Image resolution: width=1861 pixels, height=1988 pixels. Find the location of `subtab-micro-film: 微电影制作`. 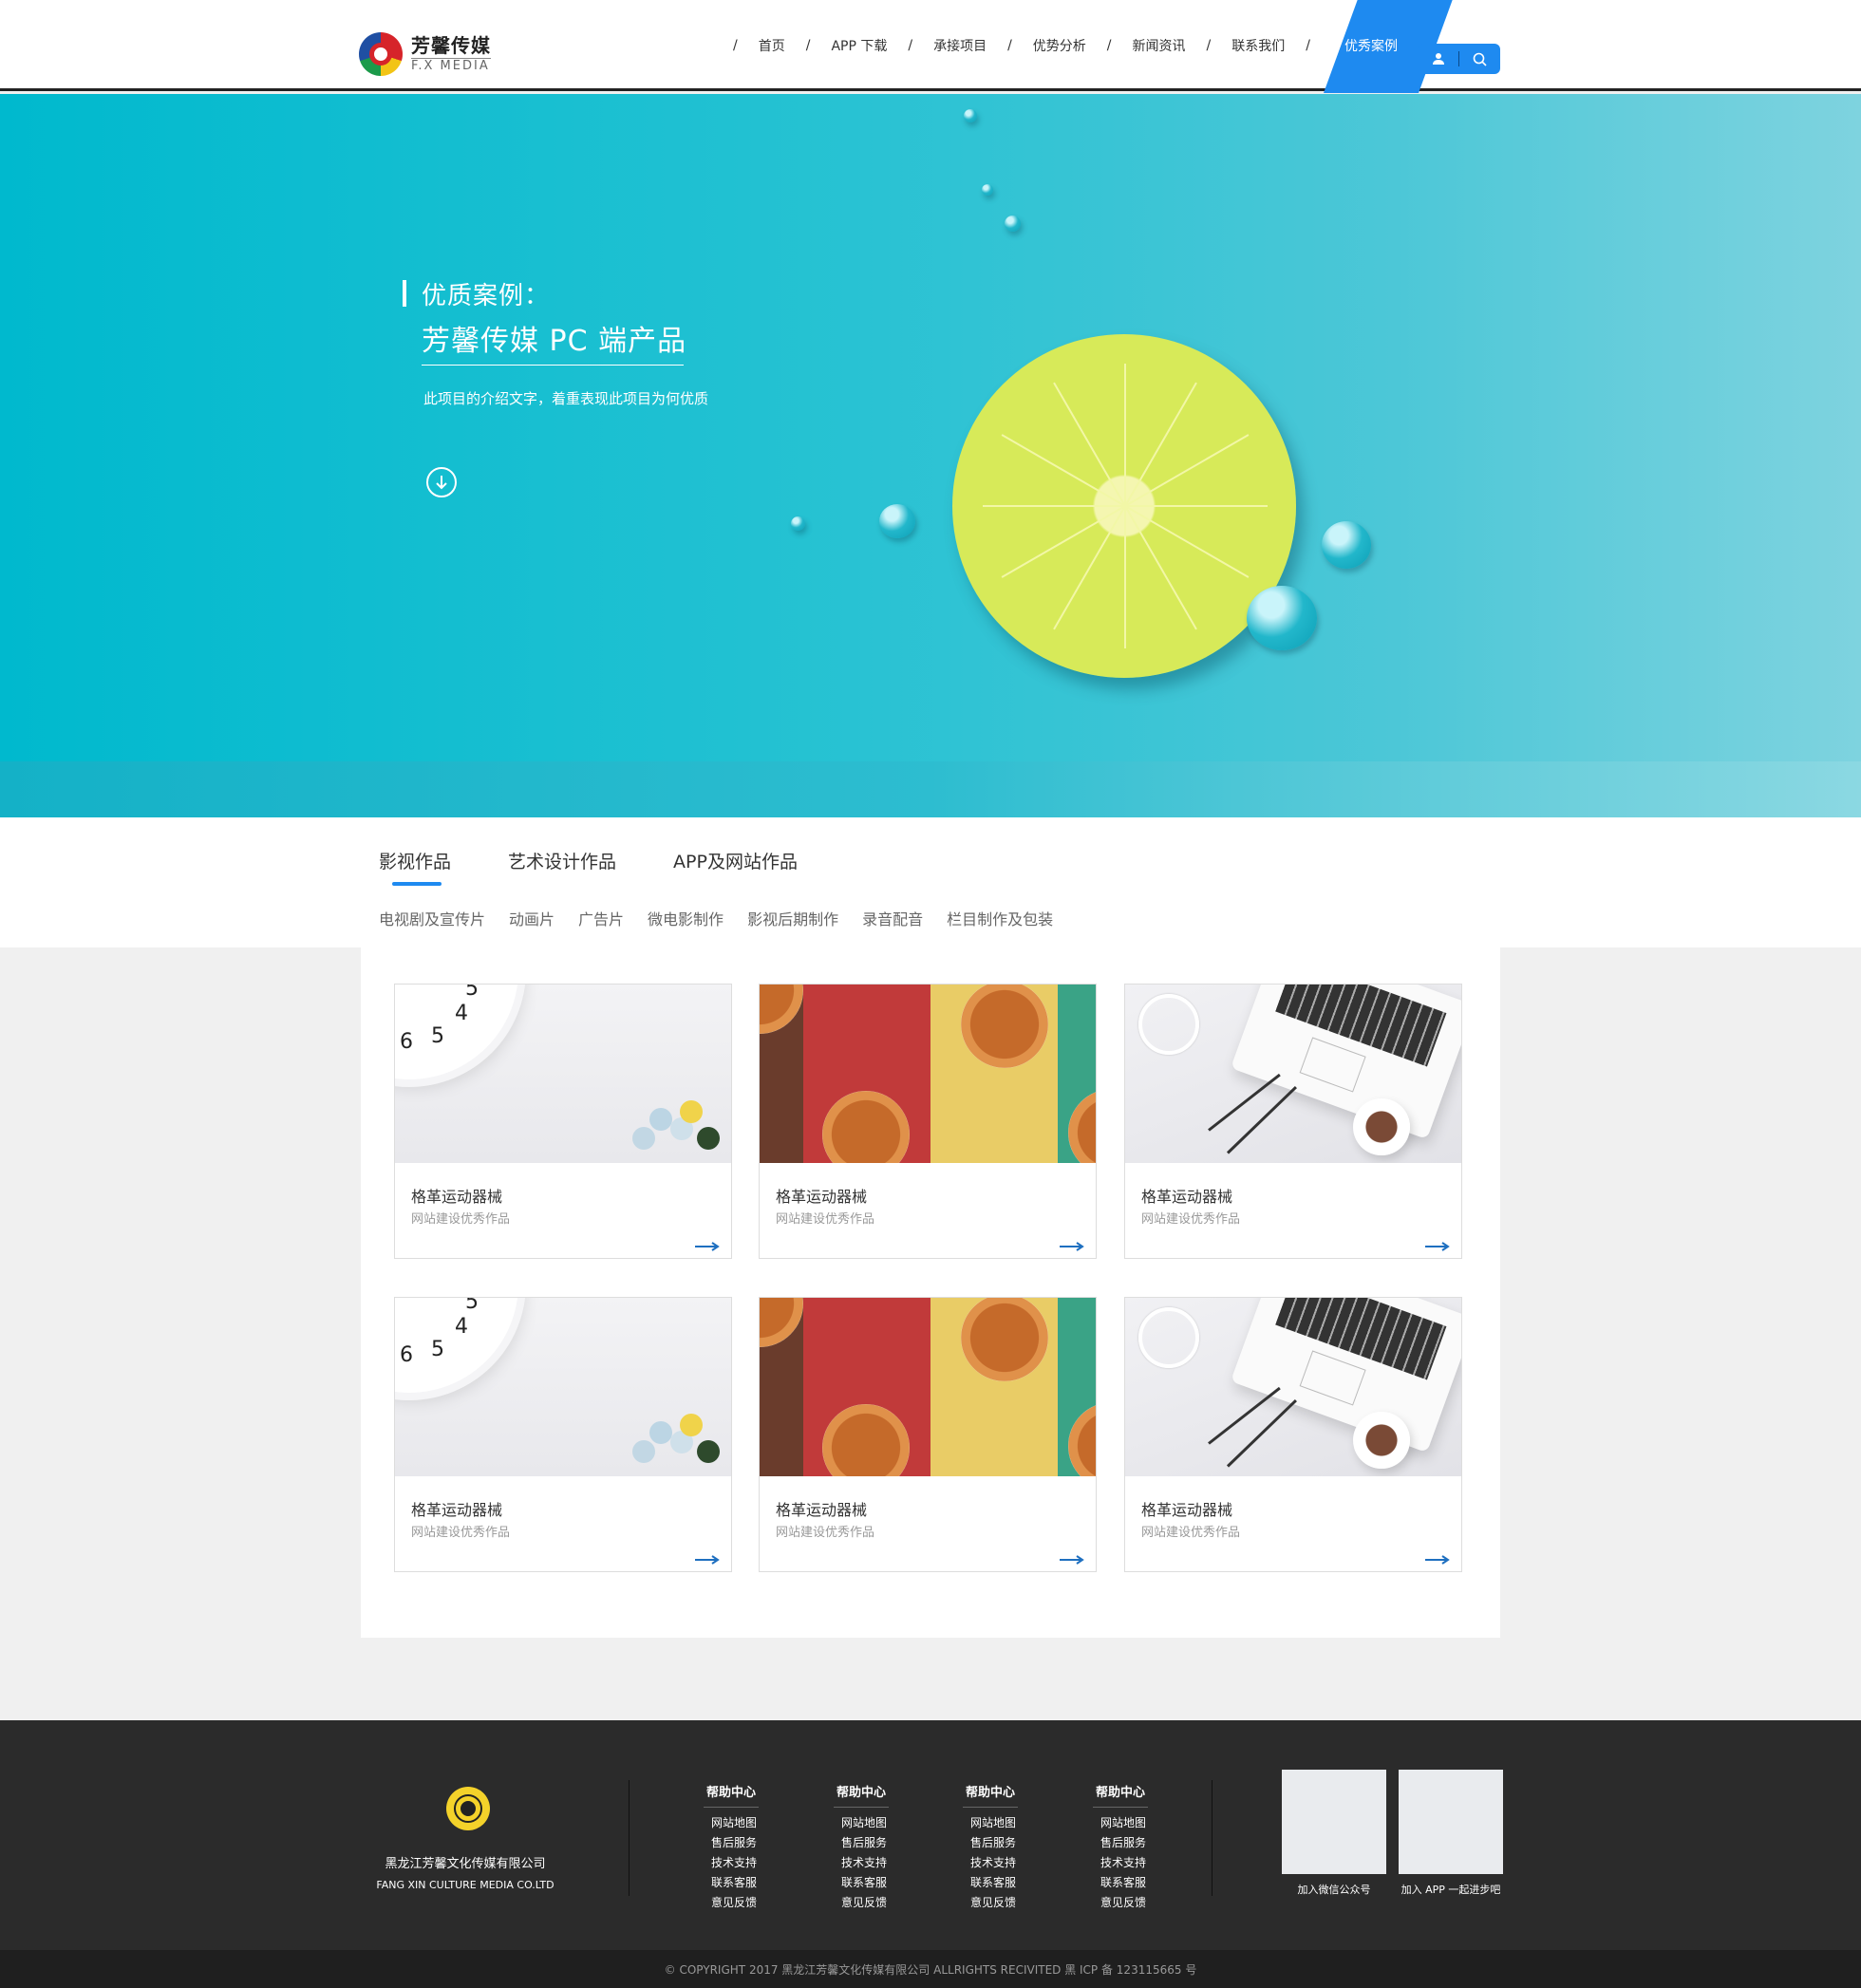

subtab-micro-film: 微电影制作 is located at coordinates (686, 918).